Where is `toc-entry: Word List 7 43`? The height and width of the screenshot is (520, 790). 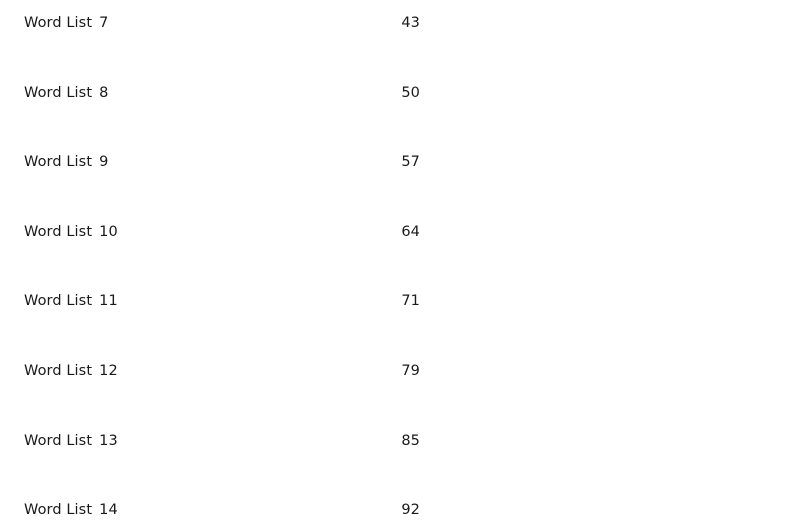 toc-entry: Word List 7 43 is located at coordinates (395, 29).